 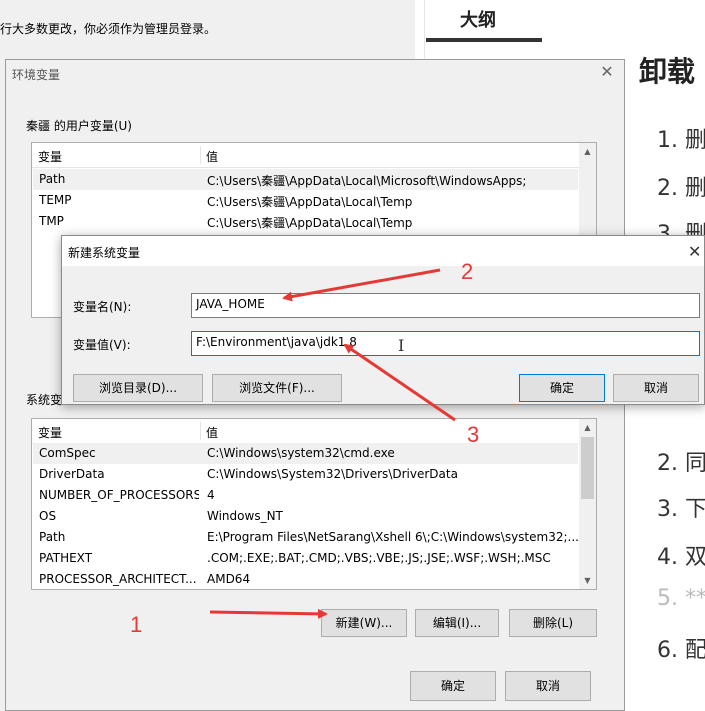 I want to click on annotation-number: 2, so click(x=467, y=271).